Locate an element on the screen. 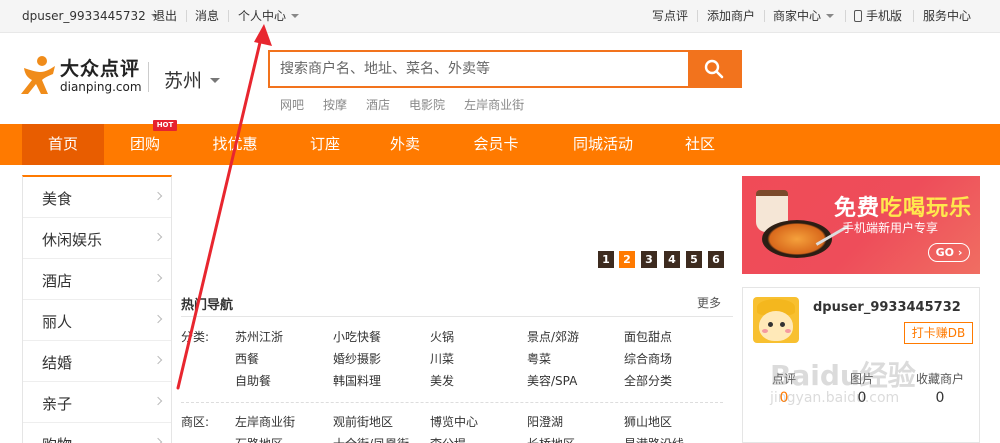 This screenshot has width=1000, height=443. hot-nav-link: 面包甜点 is located at coordinates (648, 336).